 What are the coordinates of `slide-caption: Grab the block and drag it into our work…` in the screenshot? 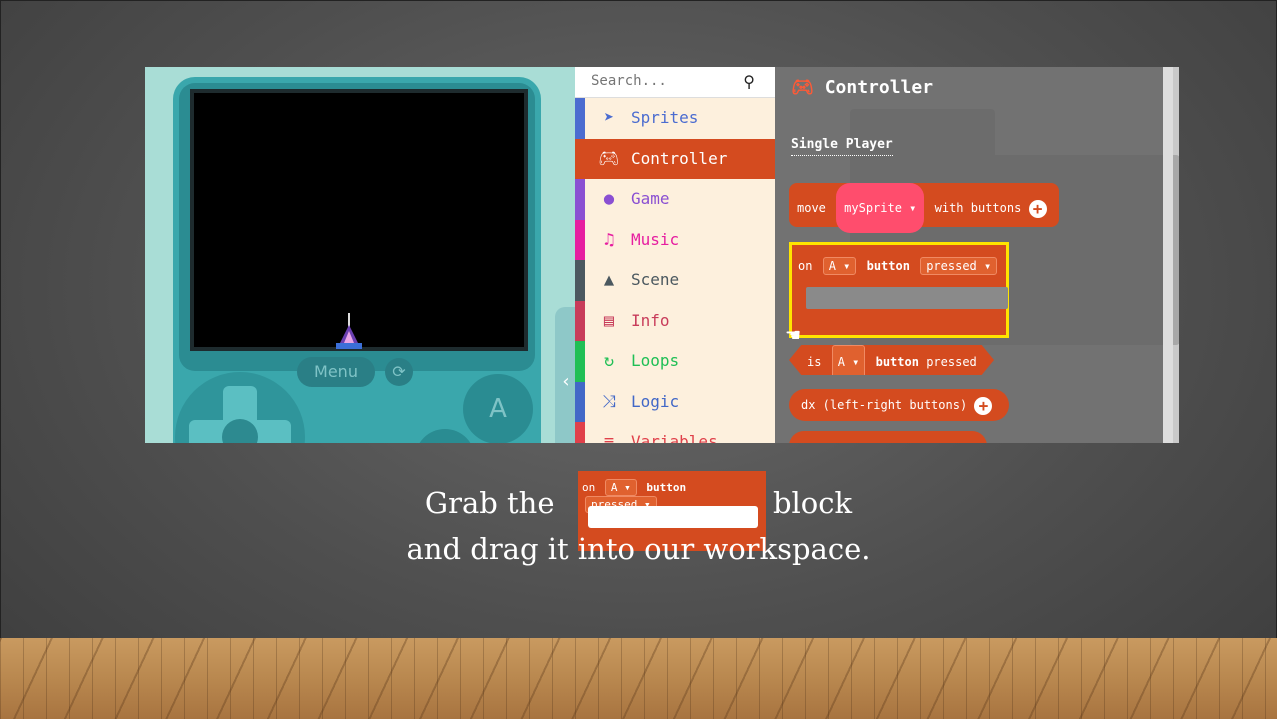 It's located at (638, 526).